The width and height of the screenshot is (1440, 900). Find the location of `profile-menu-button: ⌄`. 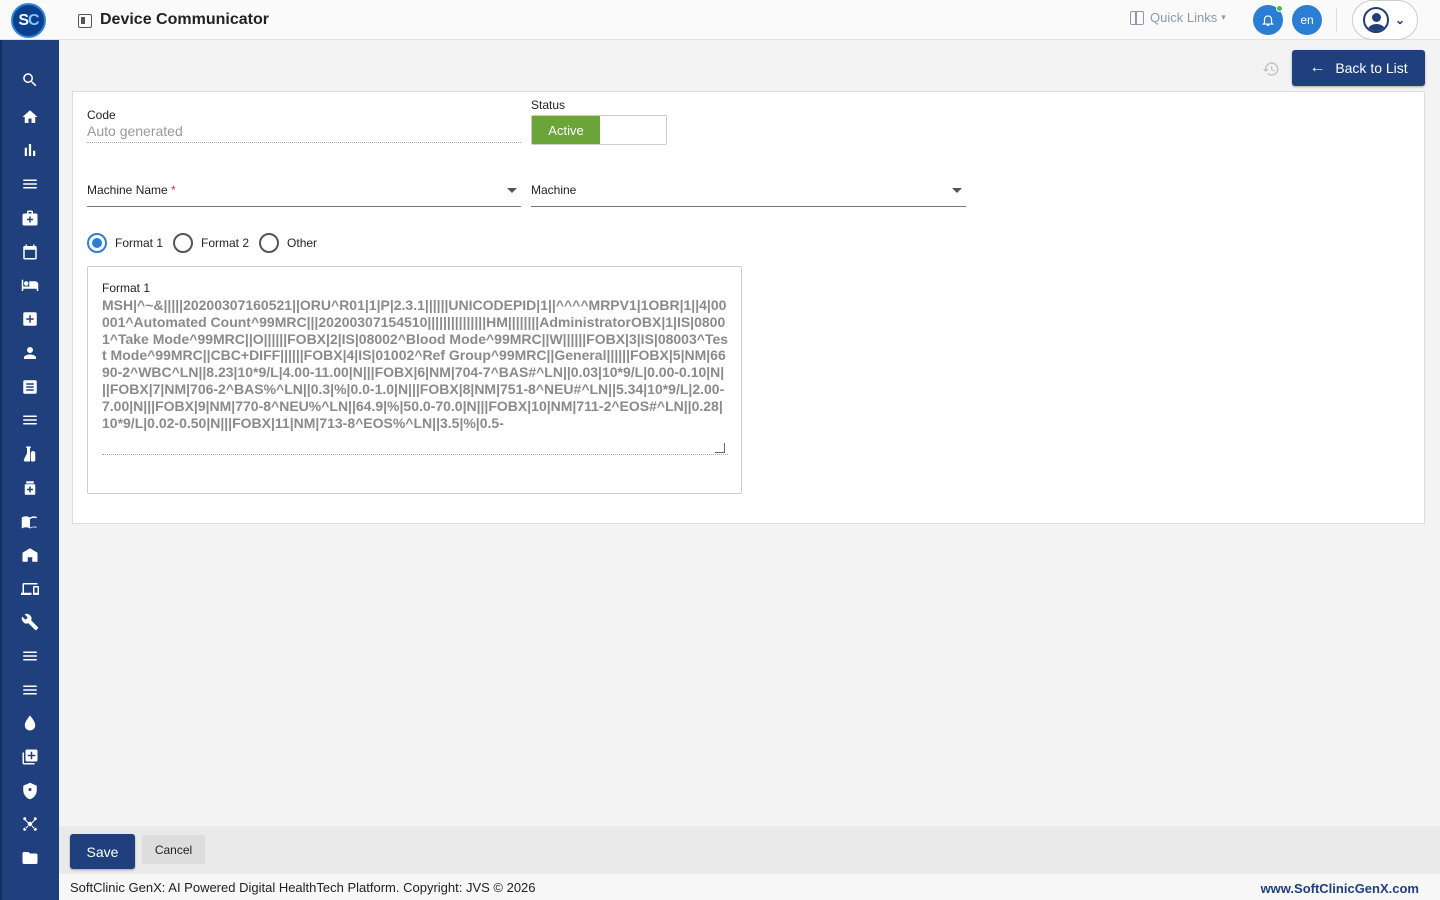

profile-menu-button: ⌄ is located at coordinates (1385, 20).